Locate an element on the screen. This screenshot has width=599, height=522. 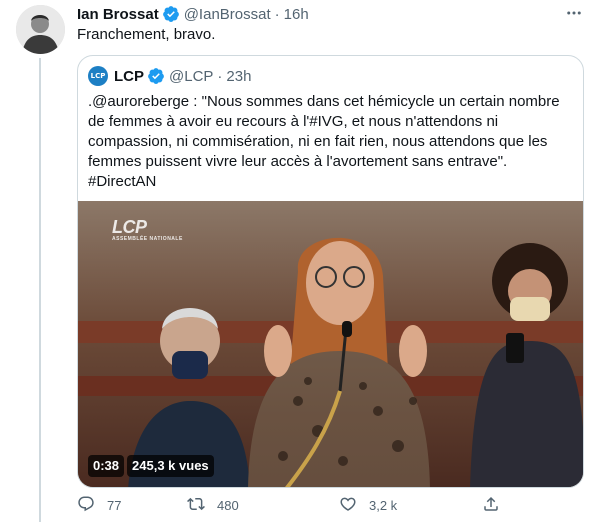
reply-button: 77 is located at coordinates (99, 505).